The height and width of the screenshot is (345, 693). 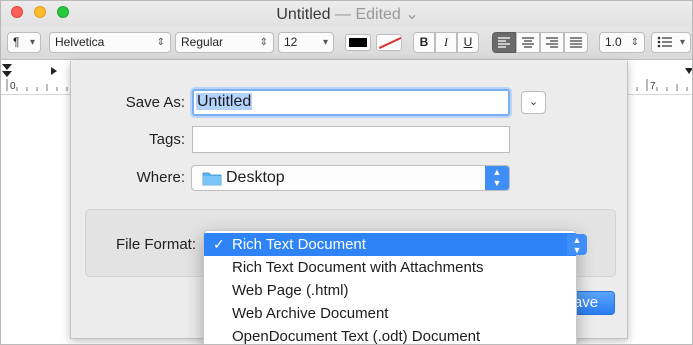 I want to click on font-size-value: 12, so click(x=291, y=42).